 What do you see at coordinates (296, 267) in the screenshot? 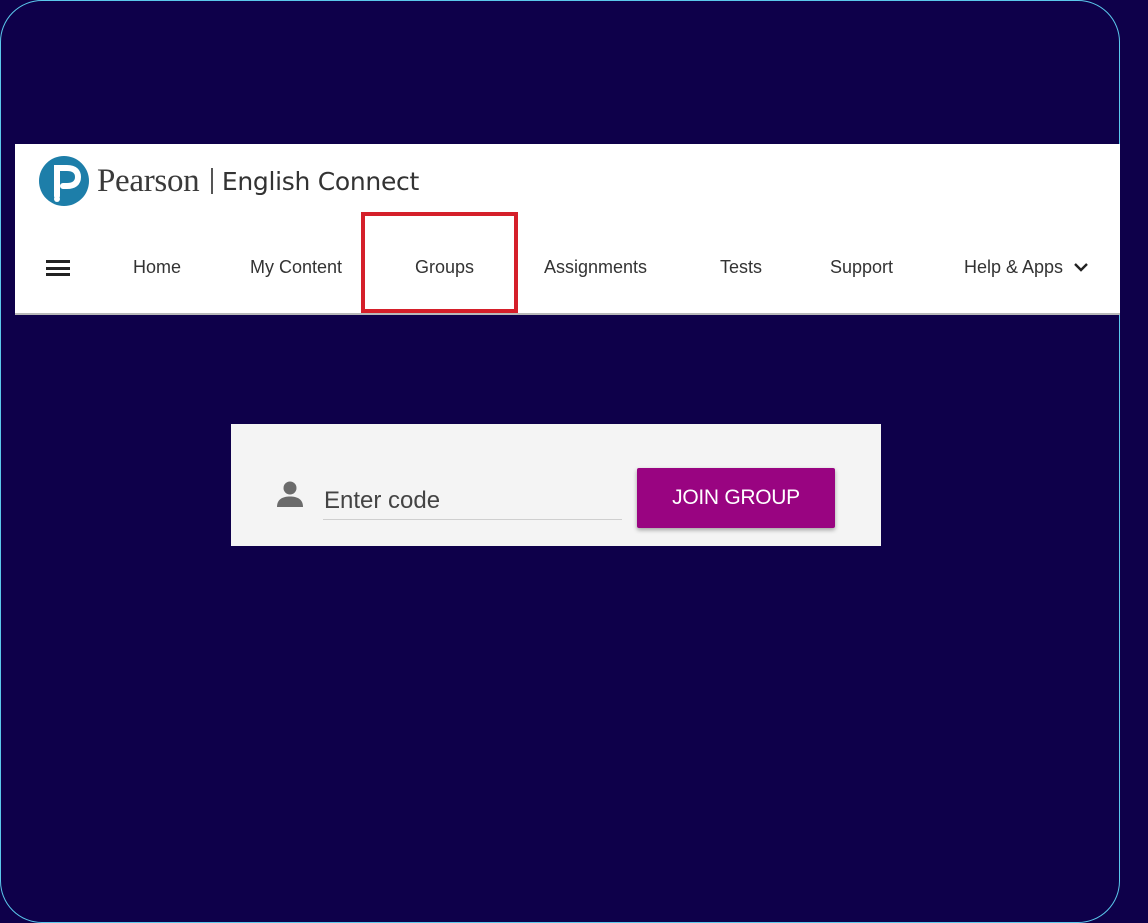
I see `nav-item-my-content: My Content` at bounding box center [296, 267].